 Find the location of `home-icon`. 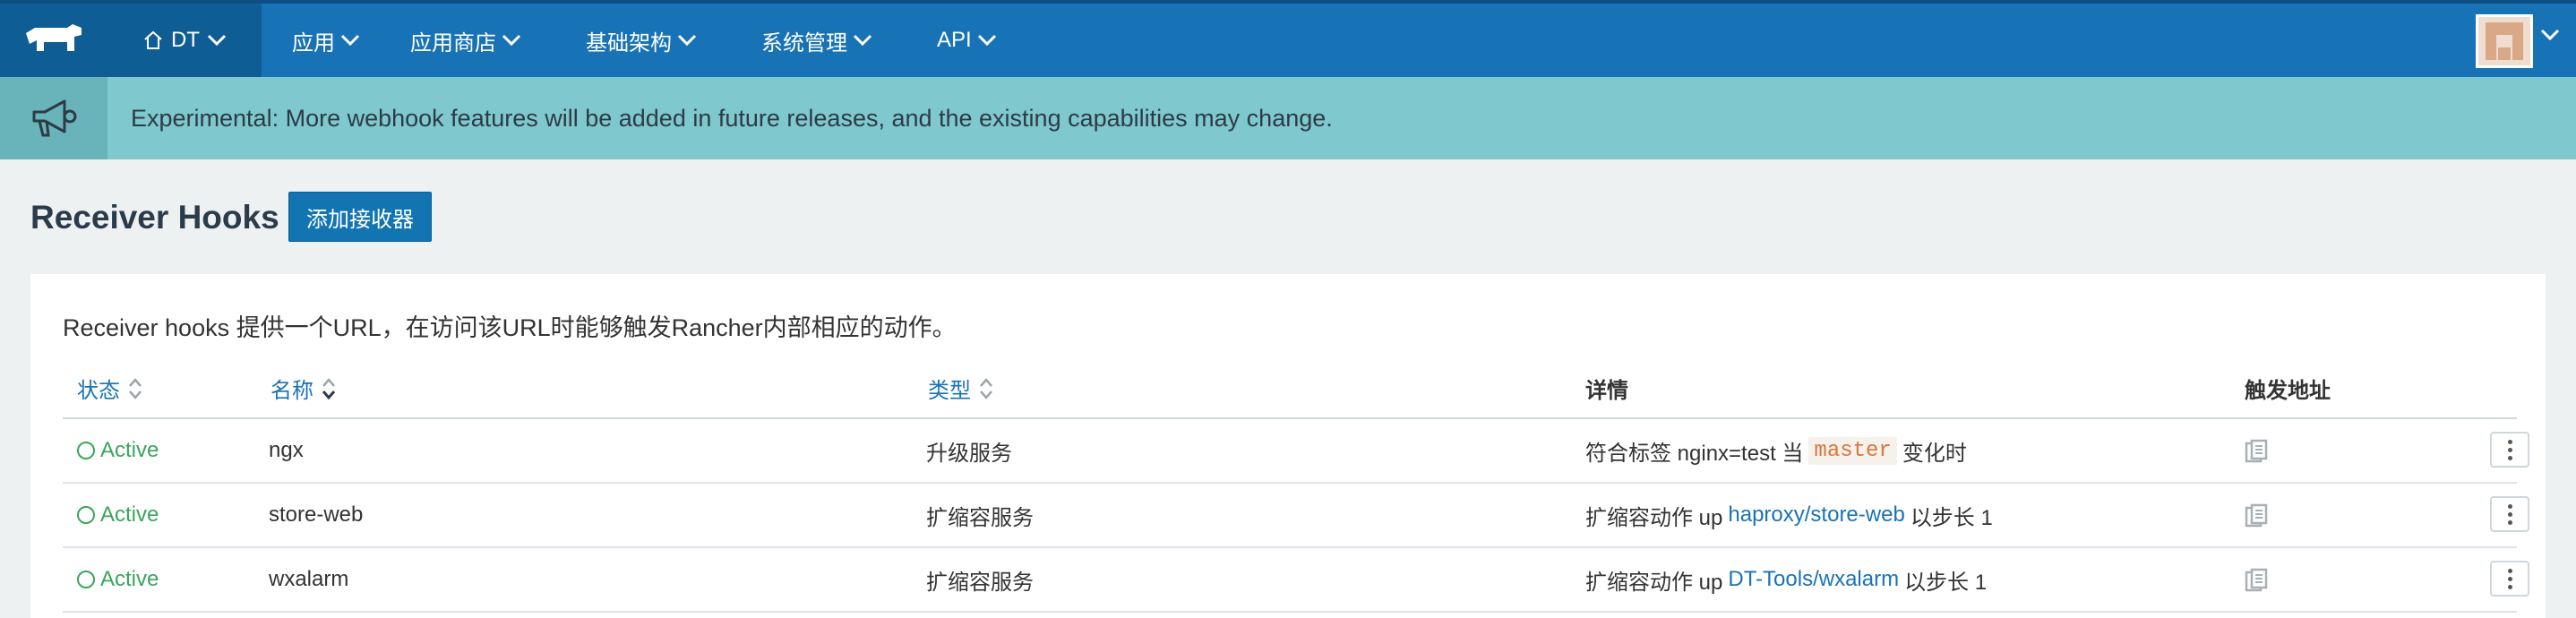

home-icon is located at coordinates (153, 39).